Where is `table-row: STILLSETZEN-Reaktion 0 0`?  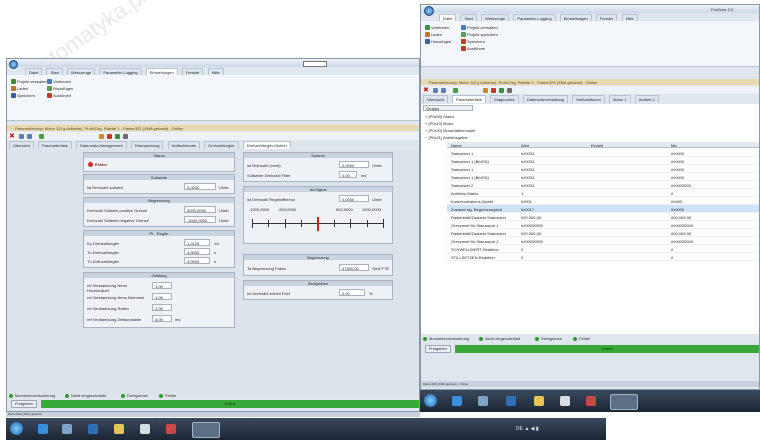 table-row: STILLSETZEN-Reaktion 0 0 is located at coordinates (603, 257).